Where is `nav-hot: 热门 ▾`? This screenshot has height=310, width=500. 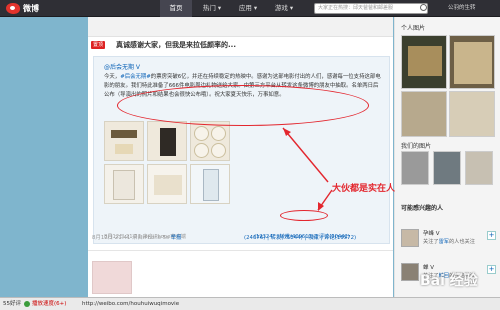 nav-hot: 热门 ▾ is located at coordinates (212, 8).